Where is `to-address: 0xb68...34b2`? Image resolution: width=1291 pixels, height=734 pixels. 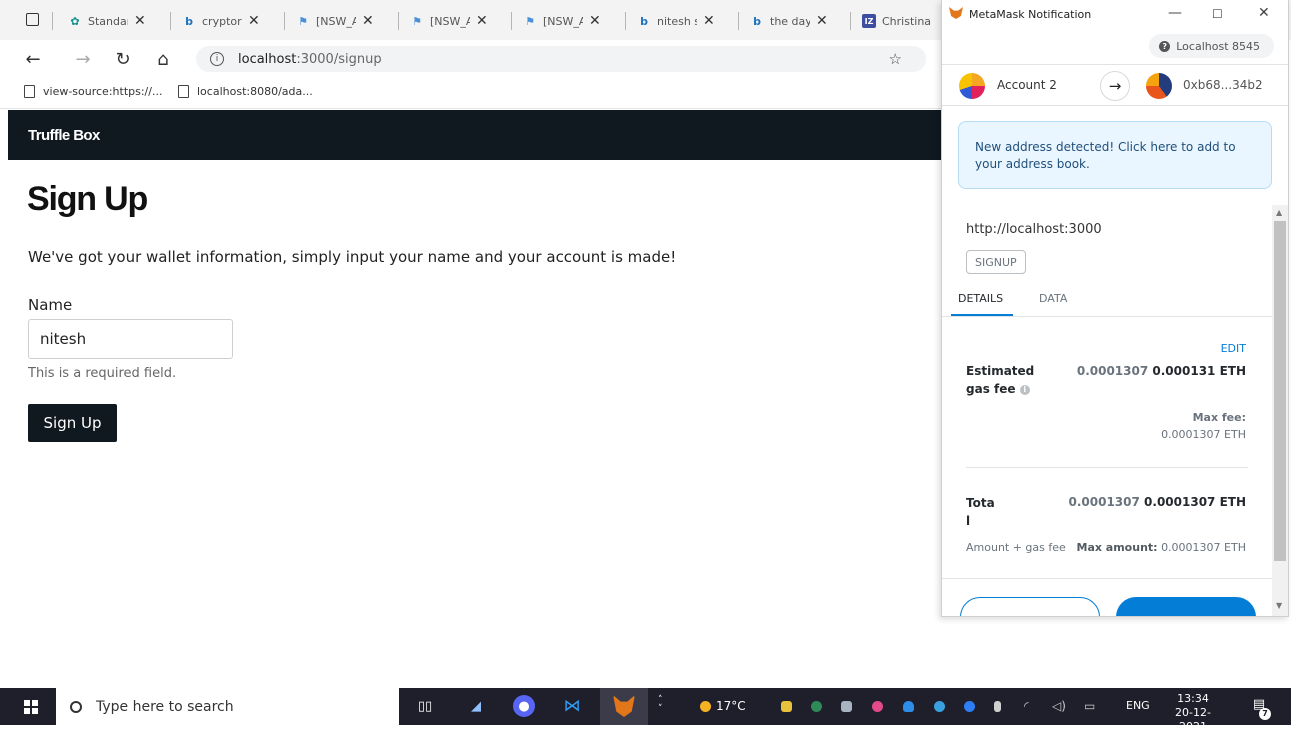 to-address: 0xb68...34b2 is located at coordinates (1223, 85).